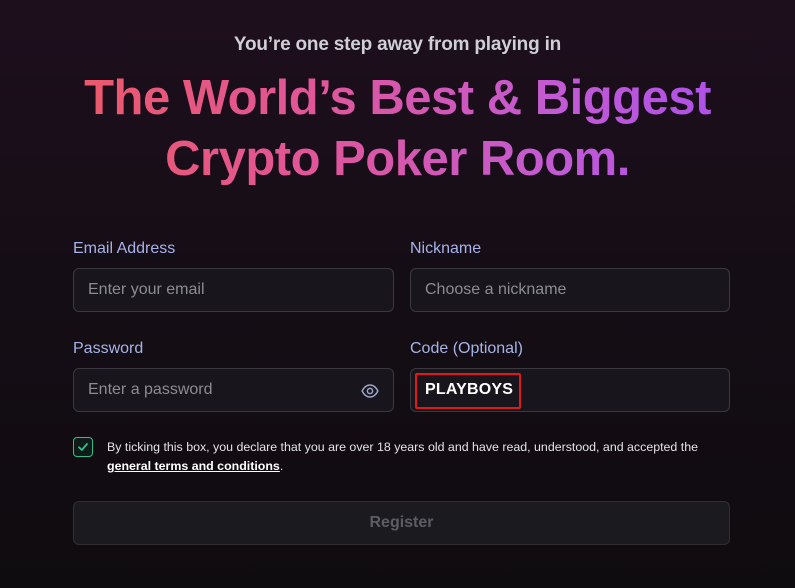  Describe the element at coordinates (397, 44) in the screenshot. I see `page-subtitle: You’re one step away from playing in` at that location.